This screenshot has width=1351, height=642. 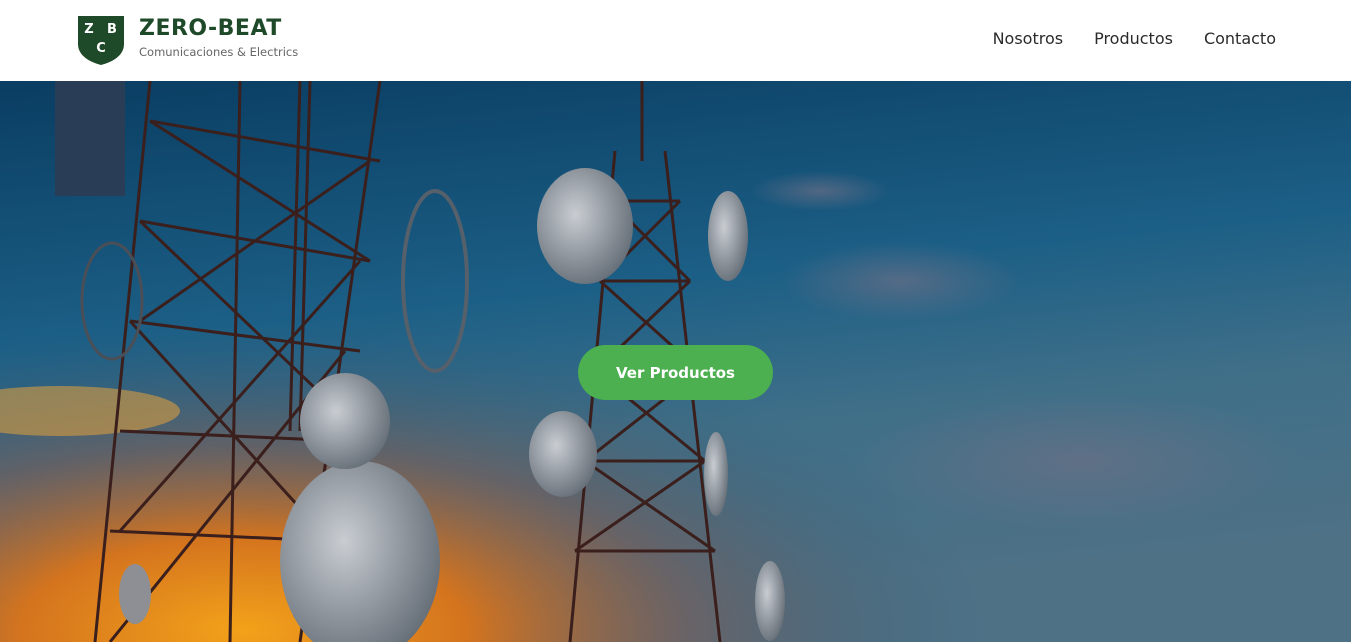 I want to click on nav-item-productos: Productos, so click(x=1133, y=39).